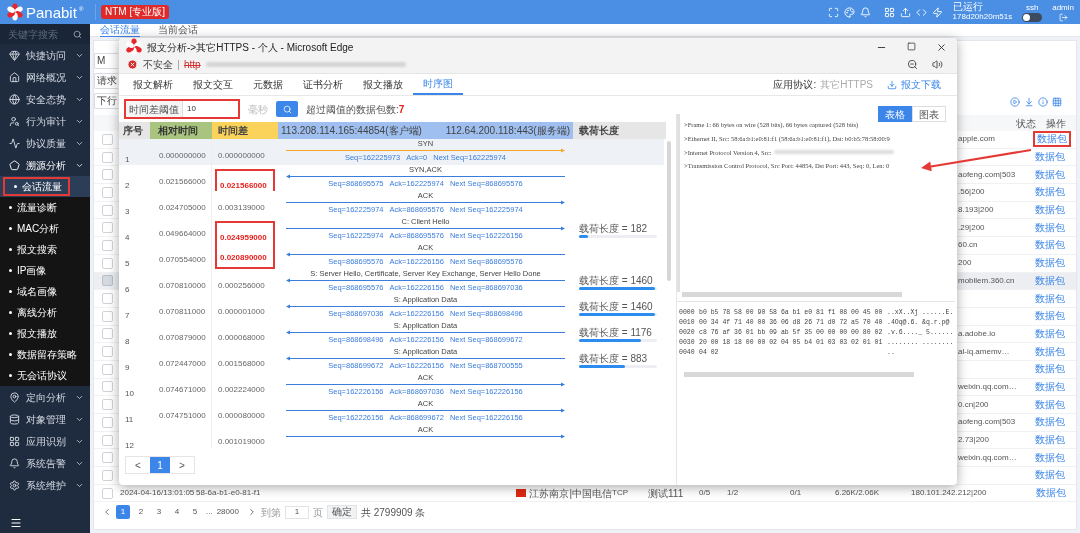 The height and width of the screenshot is (533, 1080). What do you see at coordinates (192, 64) in the screenshot?
I see `url-text: http` at bounding box center [192, 64].